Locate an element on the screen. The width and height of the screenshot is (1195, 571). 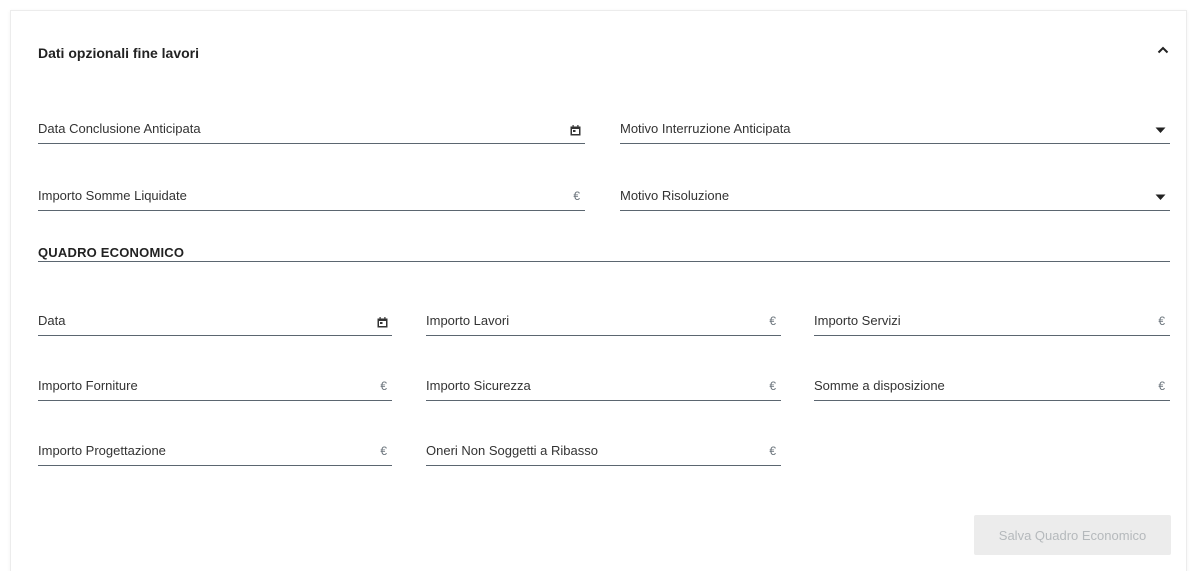
motivo-interruzione-anticipata-label: Motivo Interruzione Anticipata is located at coordinates (705, 128).